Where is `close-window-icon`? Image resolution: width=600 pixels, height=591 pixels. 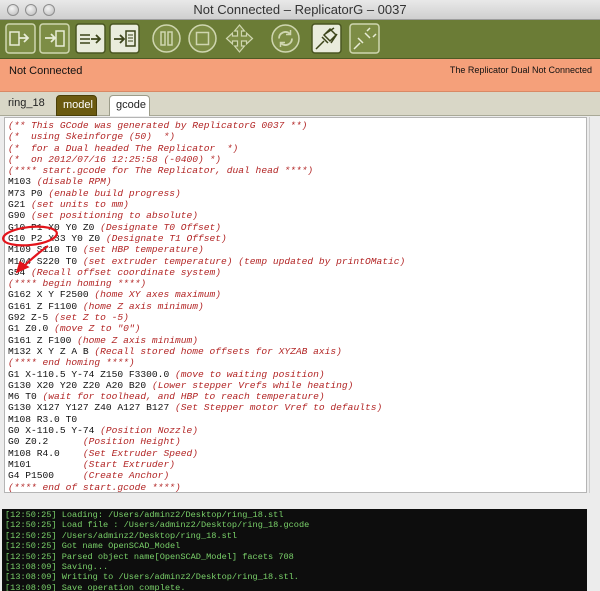 close-window-icon is located at coordinates (13, 10).